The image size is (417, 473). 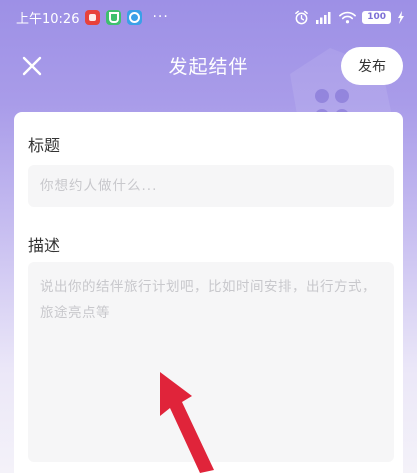 I want to click on alarm-icon, so click(x=302, y=17).